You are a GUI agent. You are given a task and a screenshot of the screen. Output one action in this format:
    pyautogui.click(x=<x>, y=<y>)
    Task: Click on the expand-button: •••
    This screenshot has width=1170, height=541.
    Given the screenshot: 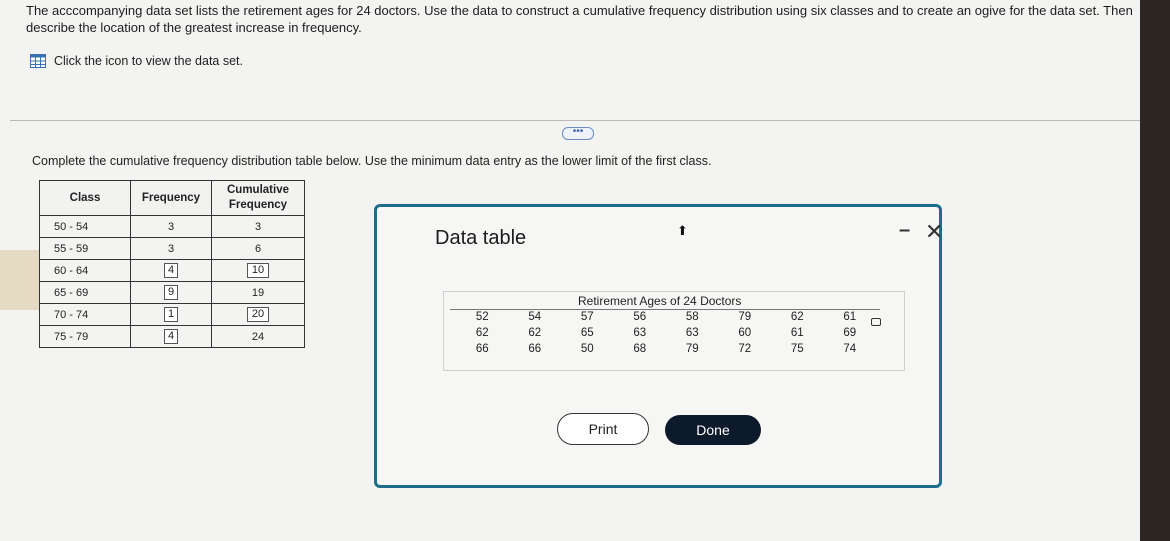 What is the action you would take?
    pyautogui.click(x=578, y=133)
    